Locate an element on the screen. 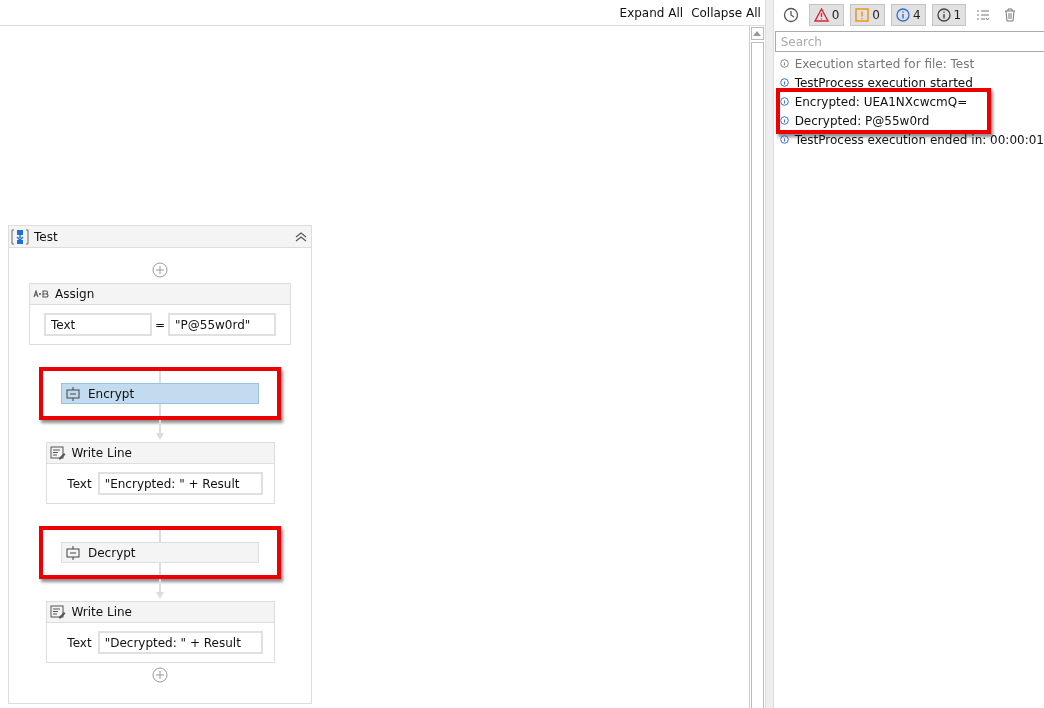 Image resolution: width=1044 pixels, height=708 pixels. warning-icon is located at coordinates (862, 15).